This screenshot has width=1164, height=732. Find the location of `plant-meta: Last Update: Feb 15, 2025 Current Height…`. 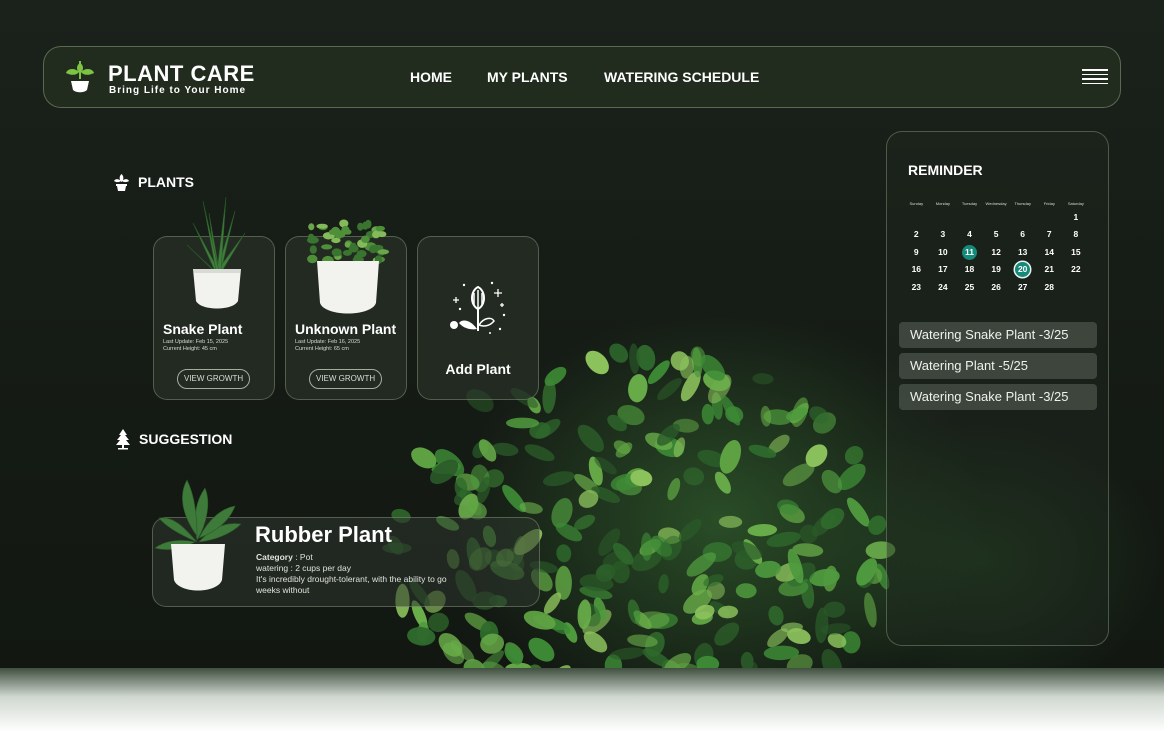

plant-meta: Last Update: Feb 15, 2025 Current Height… is located at coordinates (195, 346).